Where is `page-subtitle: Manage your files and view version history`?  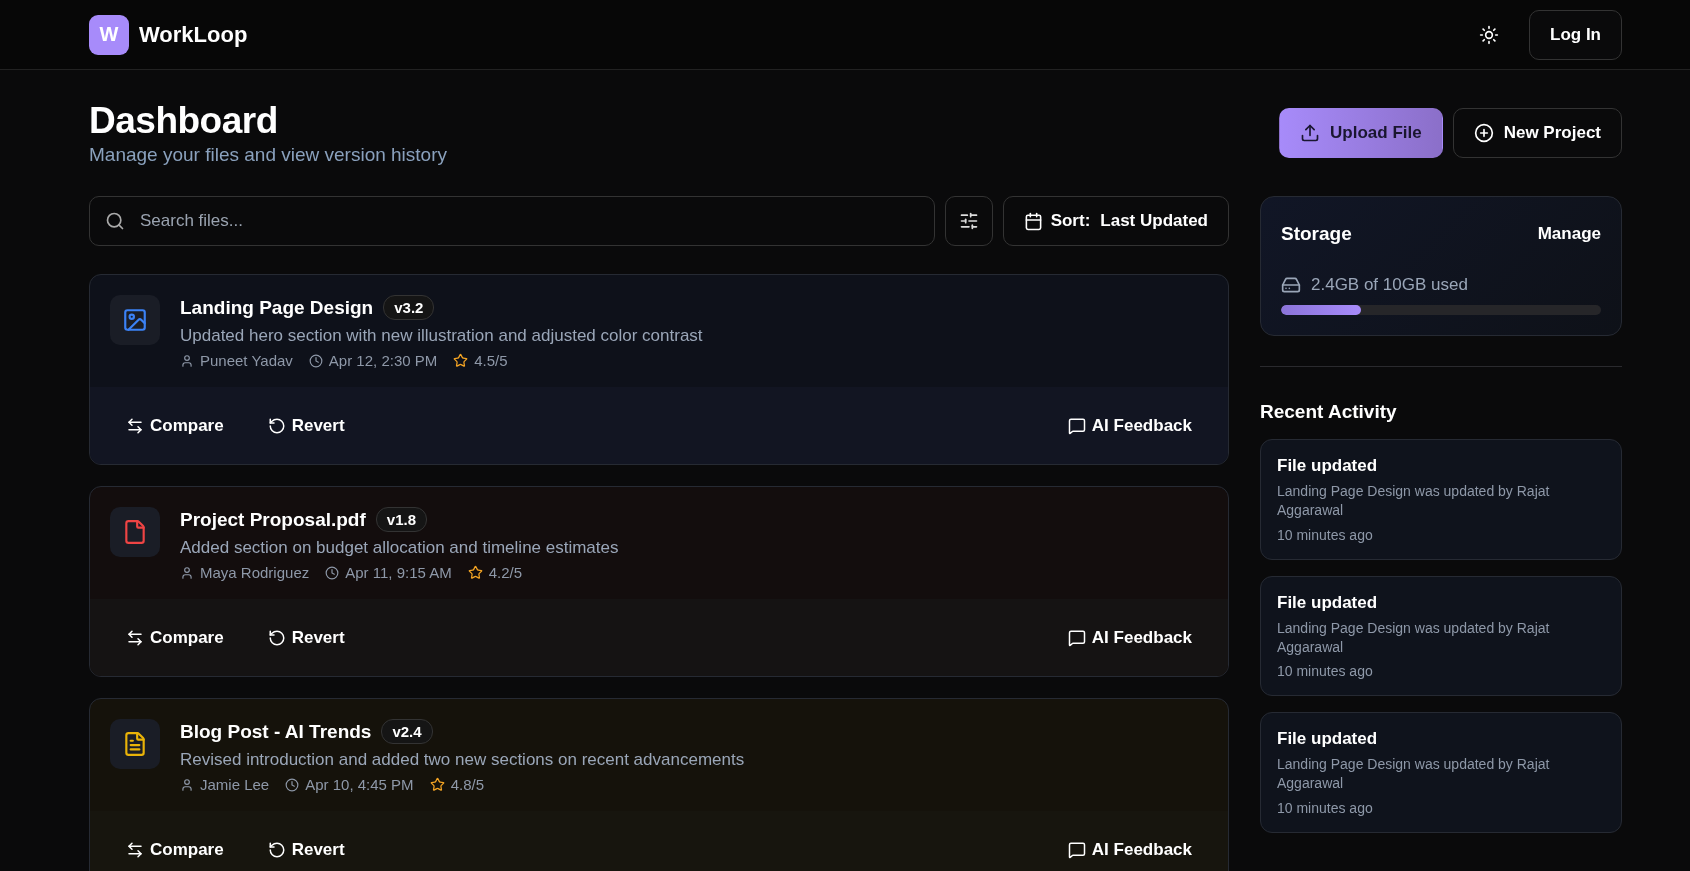 page-subtitle: Manage your files and view version history is located at coordinates (268, 155).